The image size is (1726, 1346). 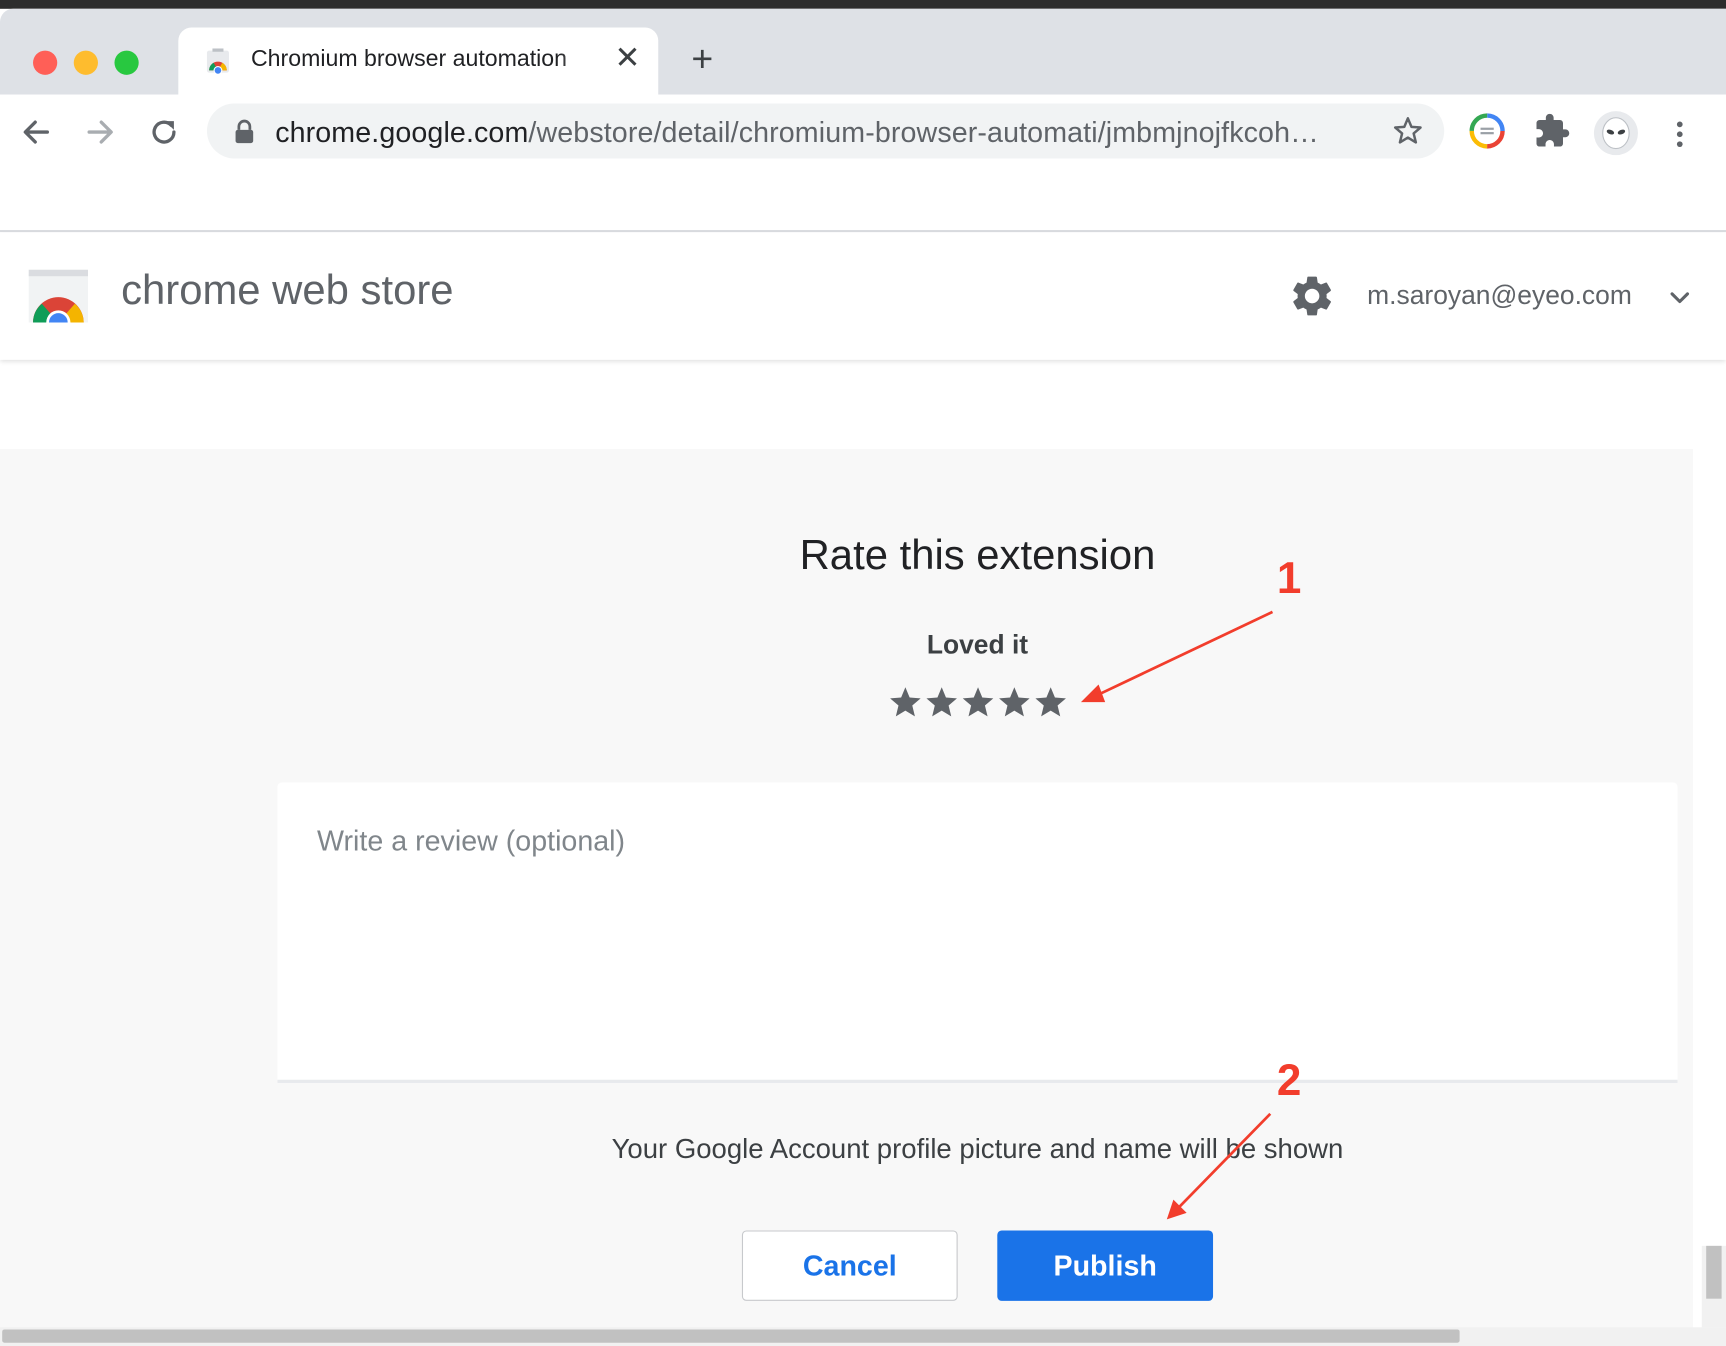 I want to click on tab-title-fade, so click(x=581, y=60).